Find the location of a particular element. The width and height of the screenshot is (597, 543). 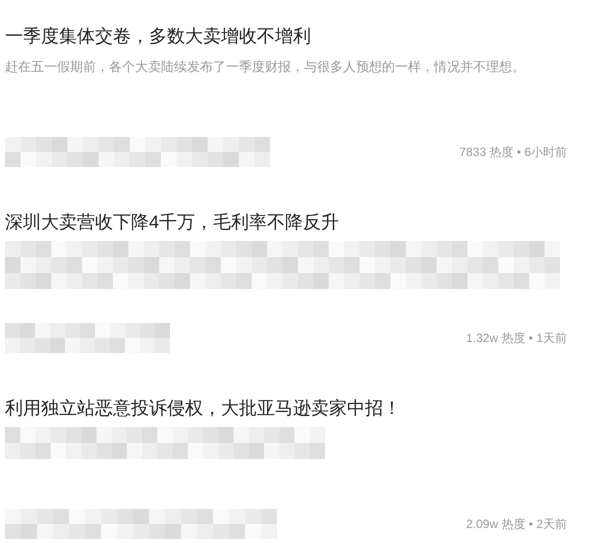

article-title: 利用独立站恶意投诉侵权，大批亚马逊卖家中招！ is located at coordinates (298, 408).